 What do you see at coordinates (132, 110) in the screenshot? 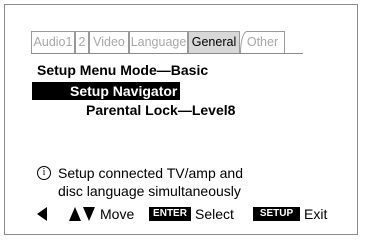
I see `parental-lock-label: Parental Lock` at bounding box center [132, 110].